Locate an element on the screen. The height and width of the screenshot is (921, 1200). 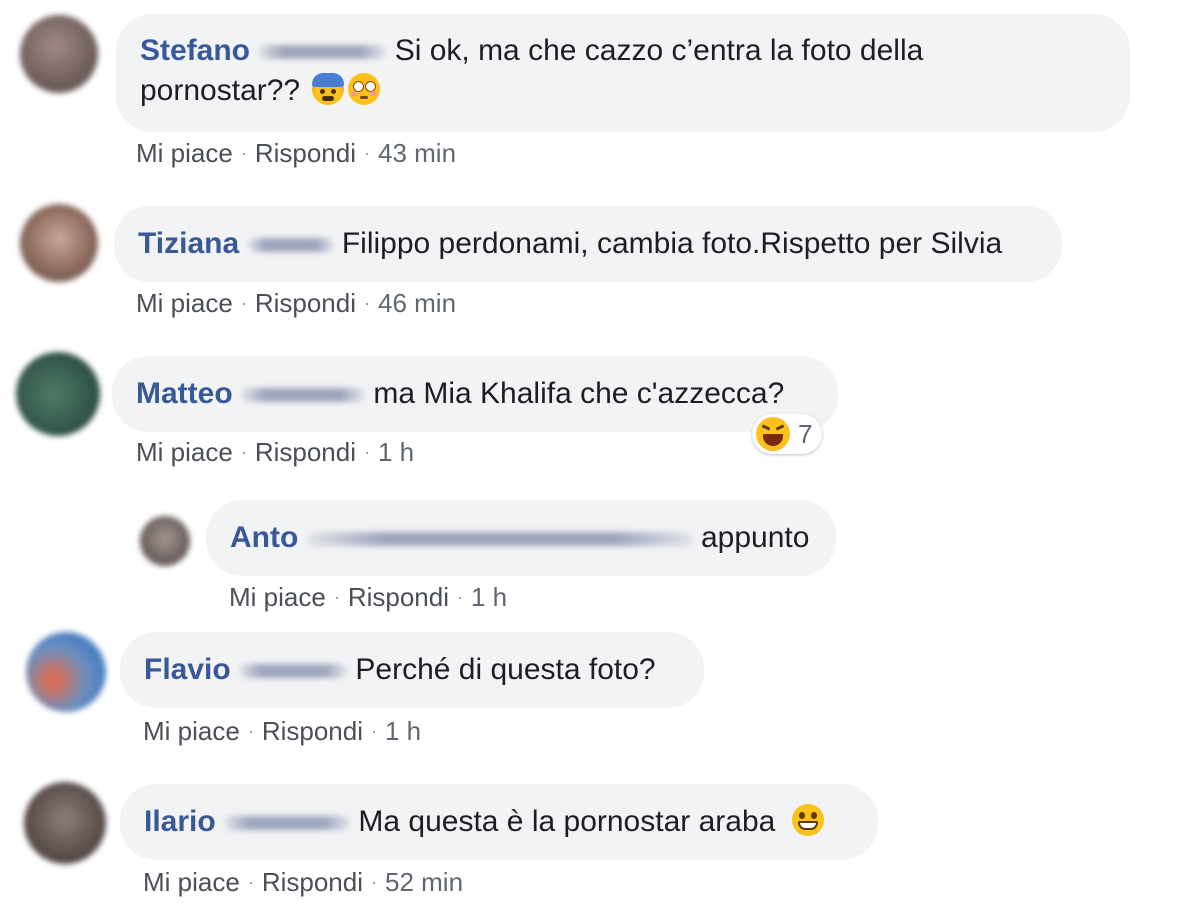
comment-text: Ma questa è la pornostar araba is located at coordinates (567, 821).